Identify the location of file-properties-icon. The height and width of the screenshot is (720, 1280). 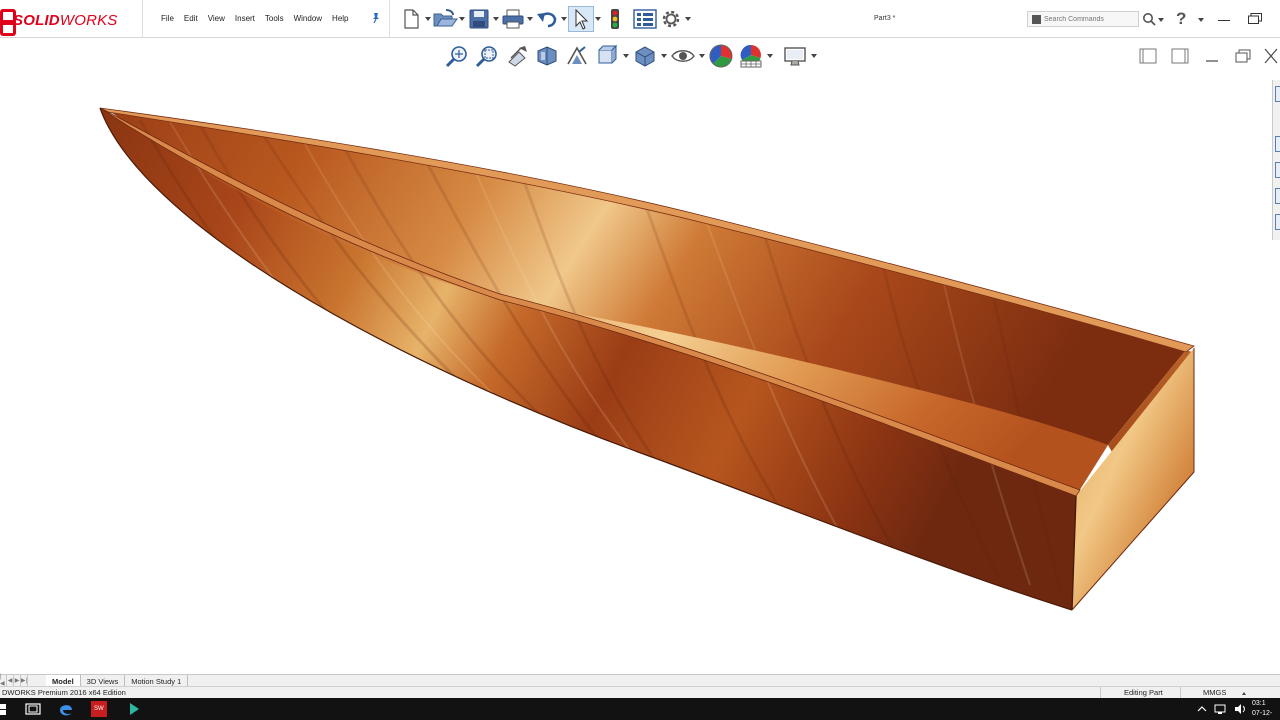
(645, 19).